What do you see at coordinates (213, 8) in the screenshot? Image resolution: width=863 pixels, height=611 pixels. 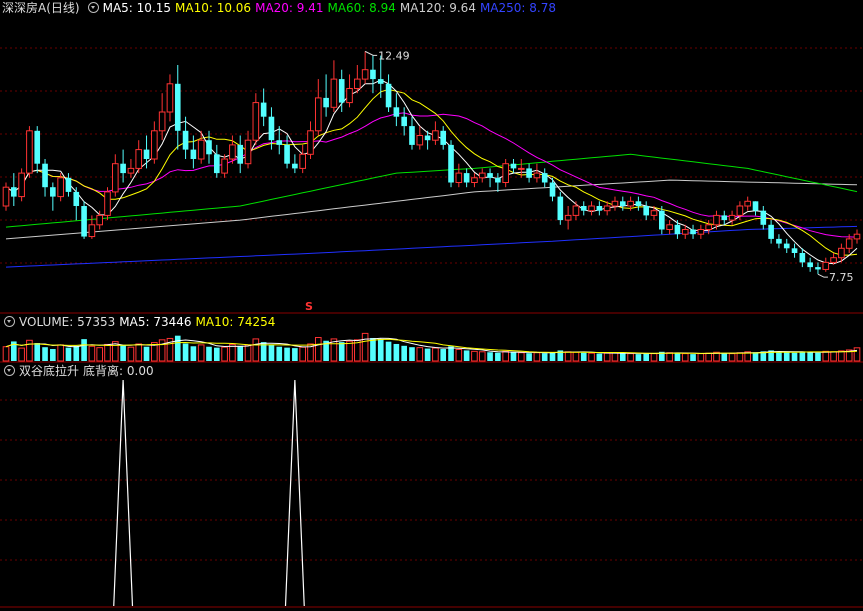 I see `ma10-value: MA10: 10.06` at bounding box center [213, 8].